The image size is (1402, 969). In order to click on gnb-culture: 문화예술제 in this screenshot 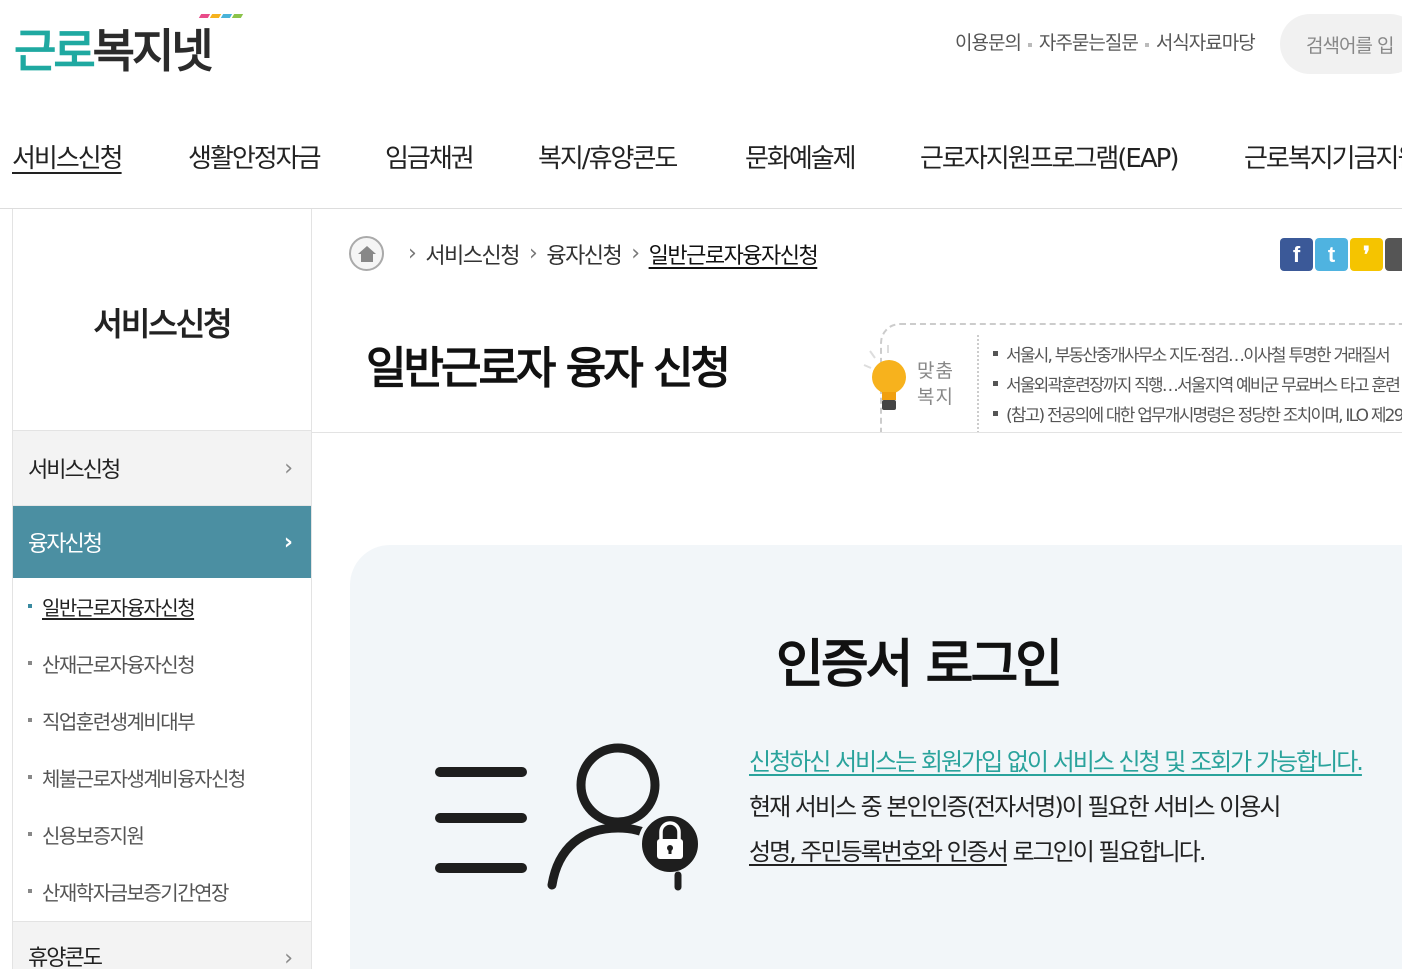, I will do `click(801, 156)`.